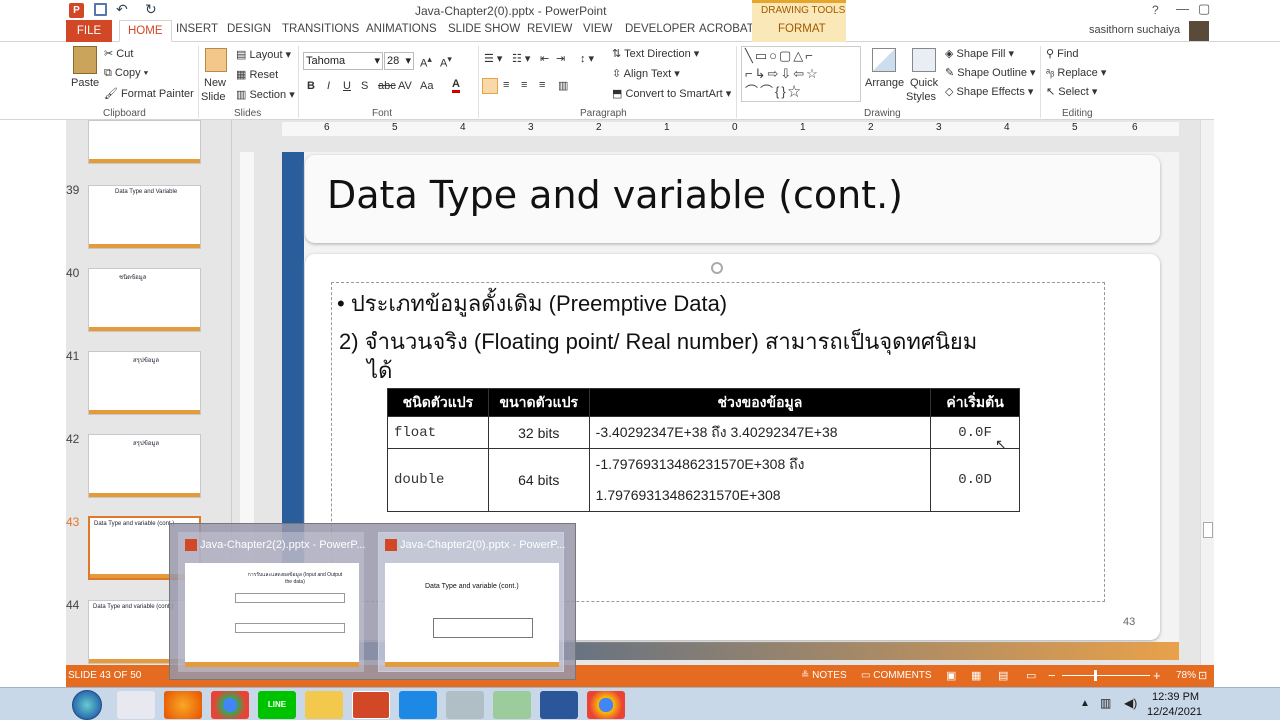 This screenshot has width=1280, height=720. What do you see at coordinates (324, 705) in the screenshot?
I see `explorer-icon` at bounding box center [324, 705].